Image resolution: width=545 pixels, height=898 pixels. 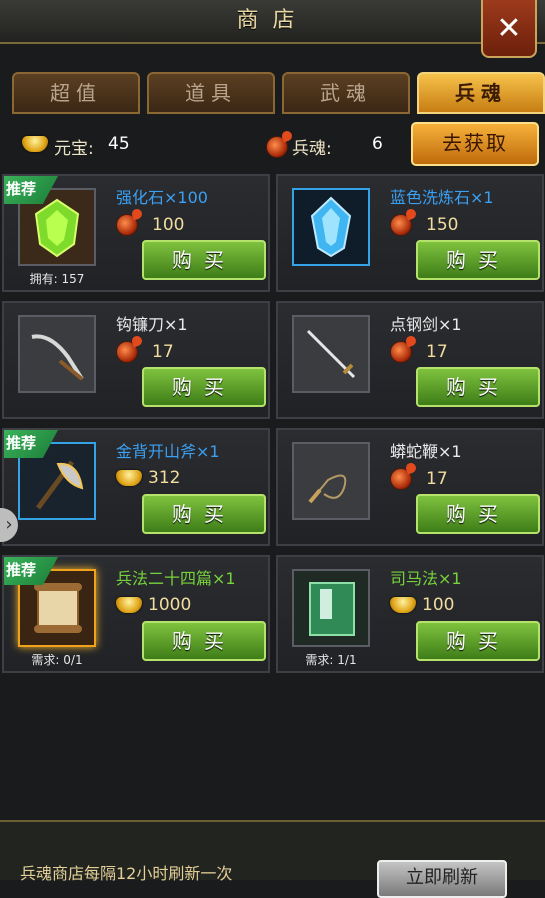 I want to click on hook-sickle-icon, so click(x=57, y=354).